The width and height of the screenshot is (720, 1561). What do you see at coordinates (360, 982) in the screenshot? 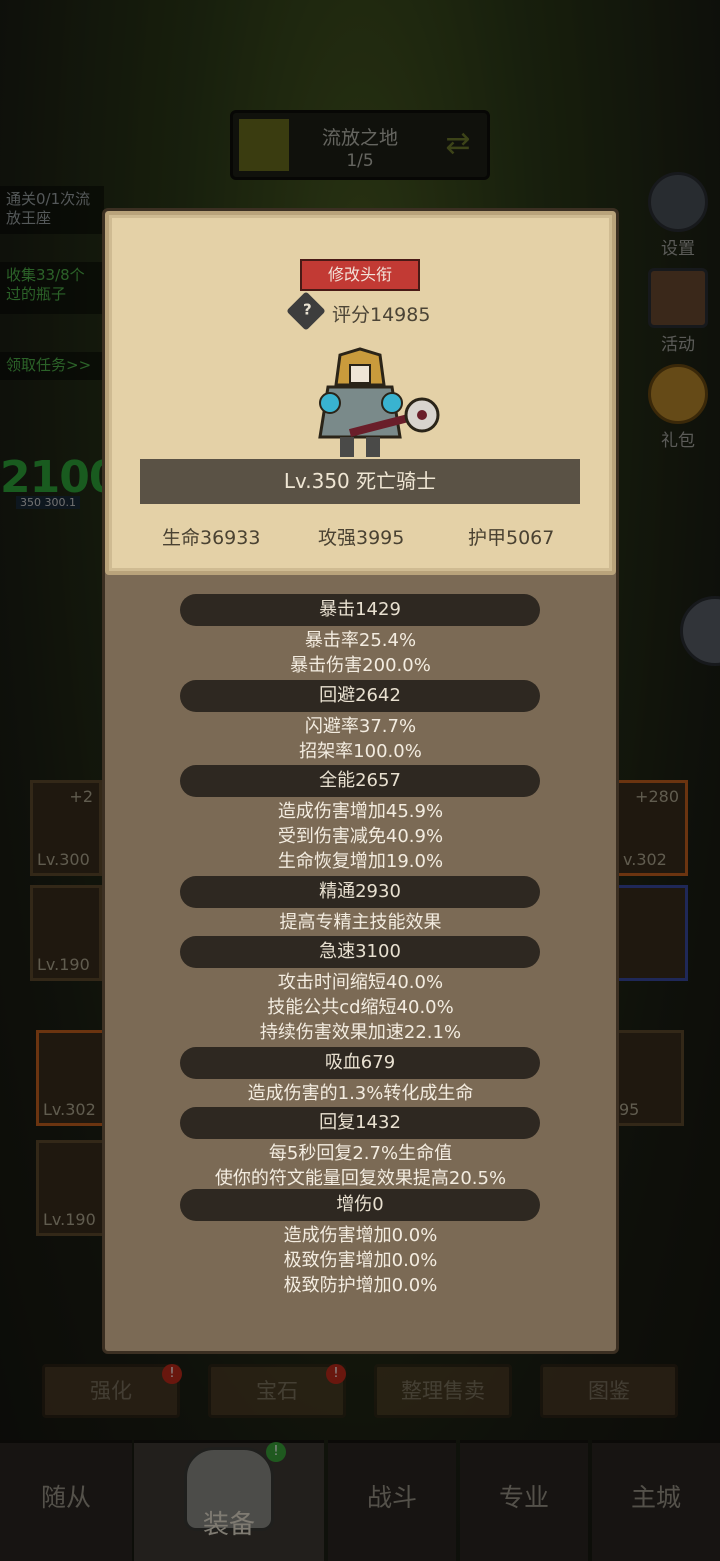
I see `stat-line: 攻击时间缩短40.0%` at bounding box center [360, 982].